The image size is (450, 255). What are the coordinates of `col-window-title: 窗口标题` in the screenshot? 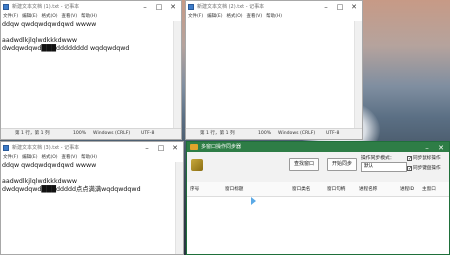 It's located at (234, 189).